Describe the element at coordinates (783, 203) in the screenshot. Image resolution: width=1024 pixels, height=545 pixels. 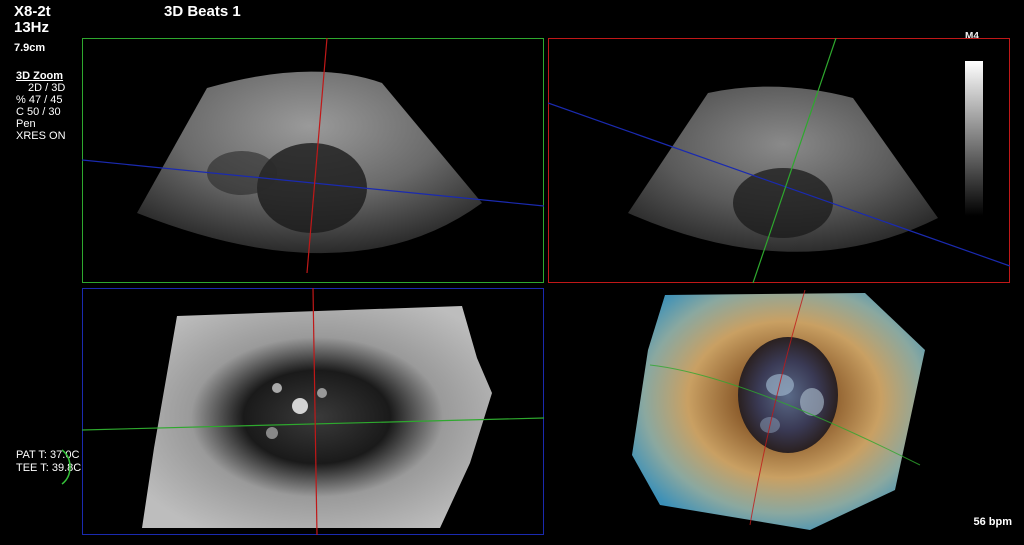
I see `chamber-dark` at that location.